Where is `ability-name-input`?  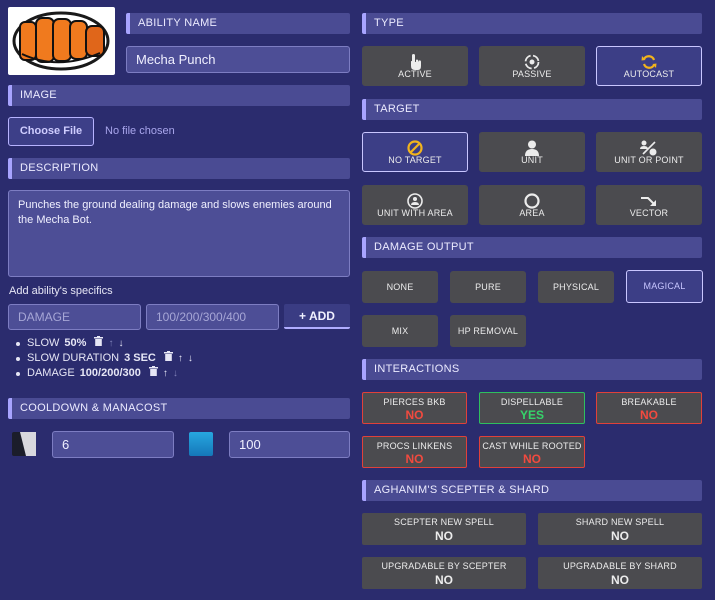 ability-name-input is located at coordinates (238, 59).